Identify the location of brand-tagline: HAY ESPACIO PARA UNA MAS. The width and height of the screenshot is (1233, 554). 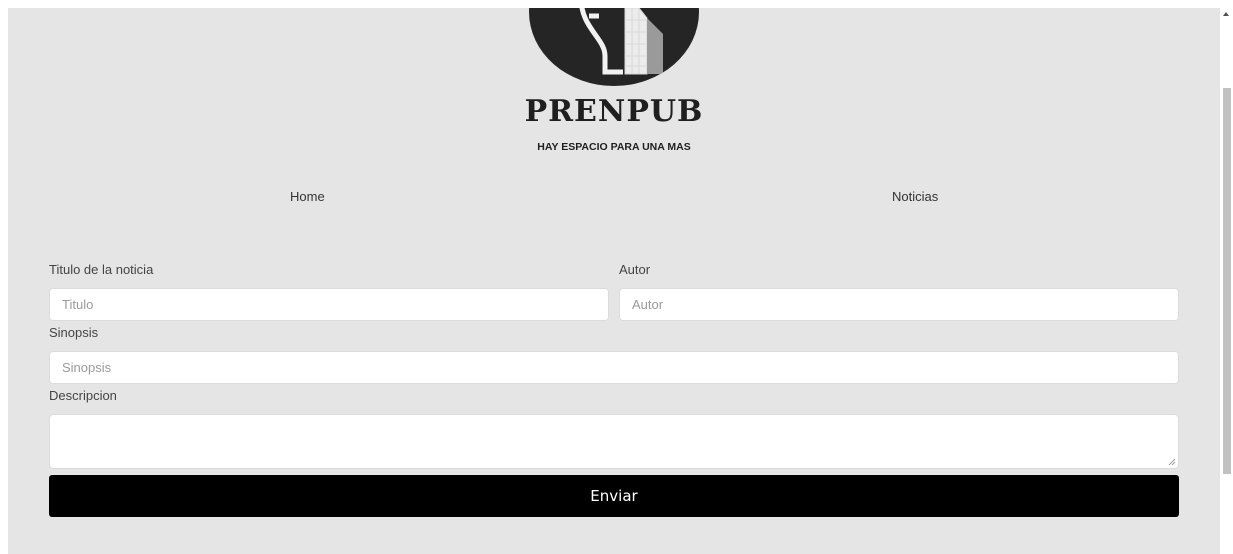
(614, 147).